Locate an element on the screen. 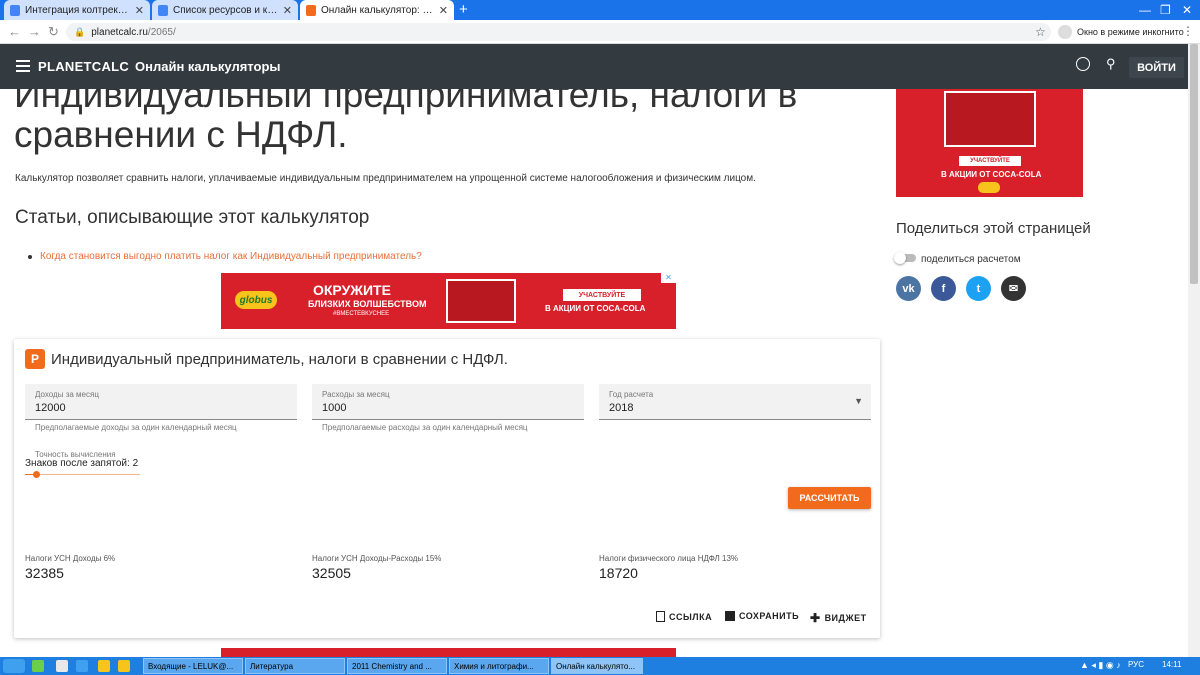 The image size is (1200, 675). back-icon: ← is located at coordinates (14, 31).